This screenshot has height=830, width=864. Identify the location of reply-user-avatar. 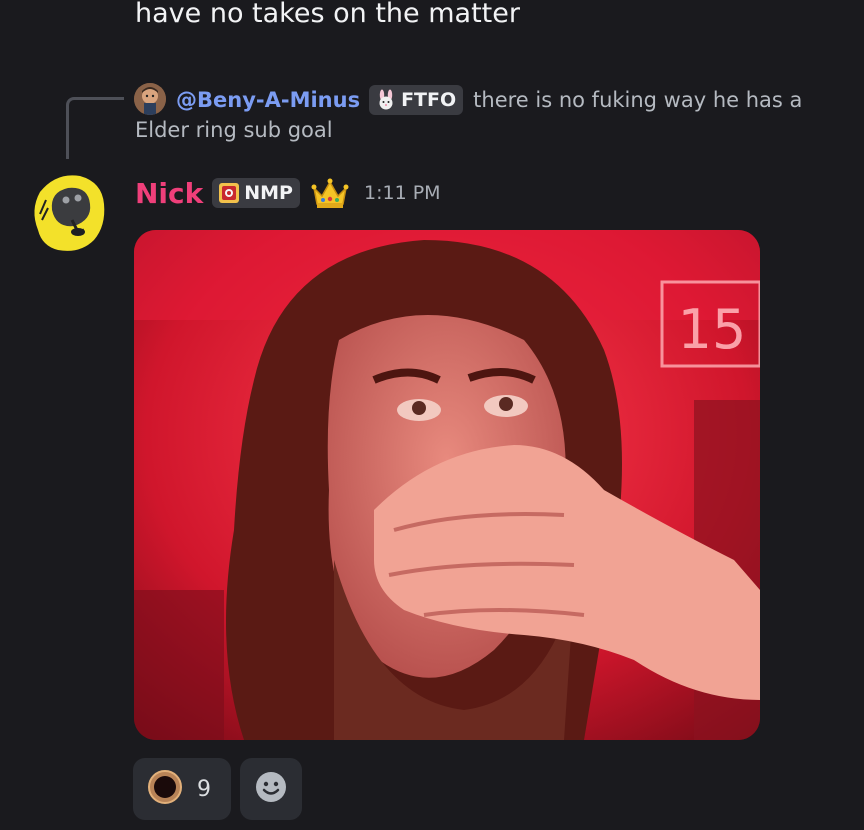
(150, 99).